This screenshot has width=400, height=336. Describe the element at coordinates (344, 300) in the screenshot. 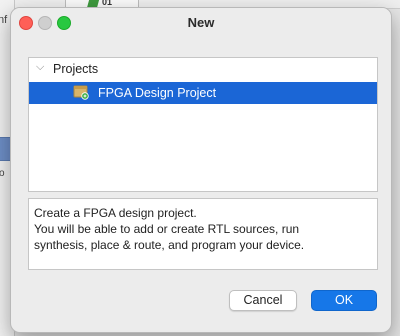

I see `ok-button: OK` at that location.